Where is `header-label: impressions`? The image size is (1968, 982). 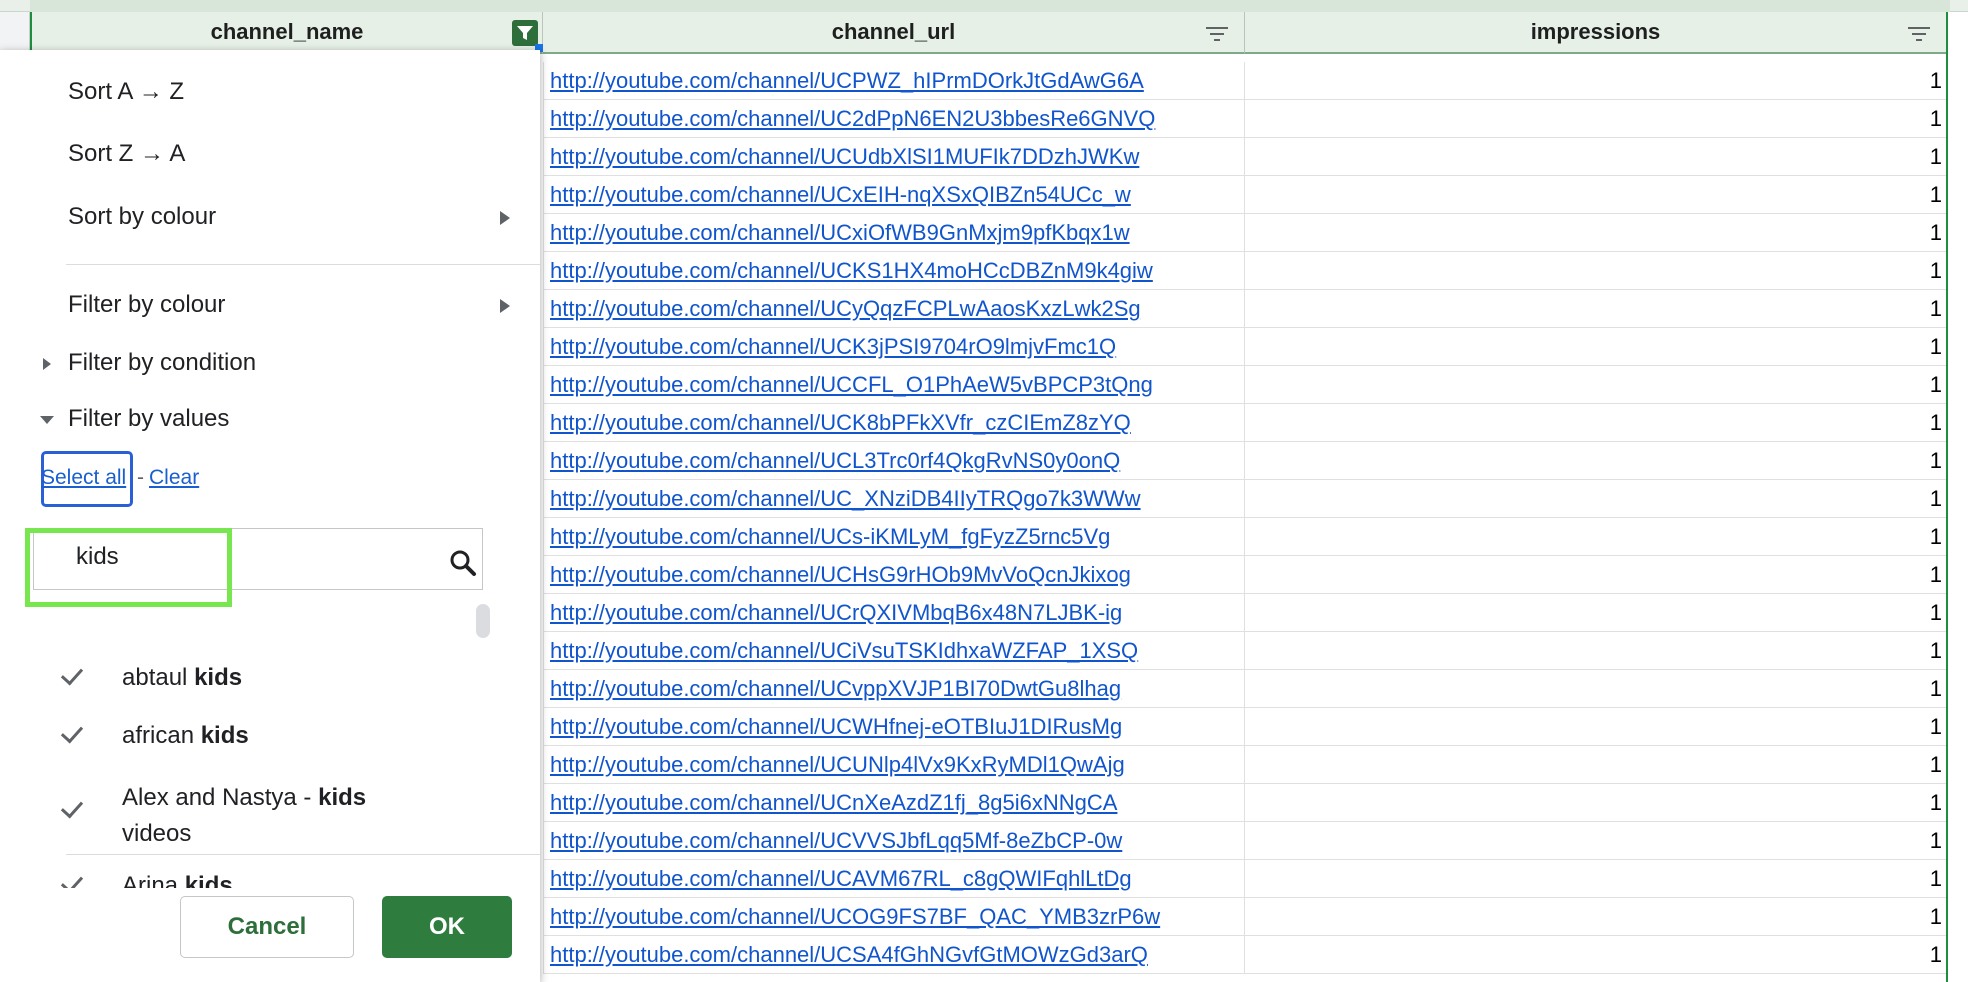
header-label: impressions is located at coordinates (1595, 31).